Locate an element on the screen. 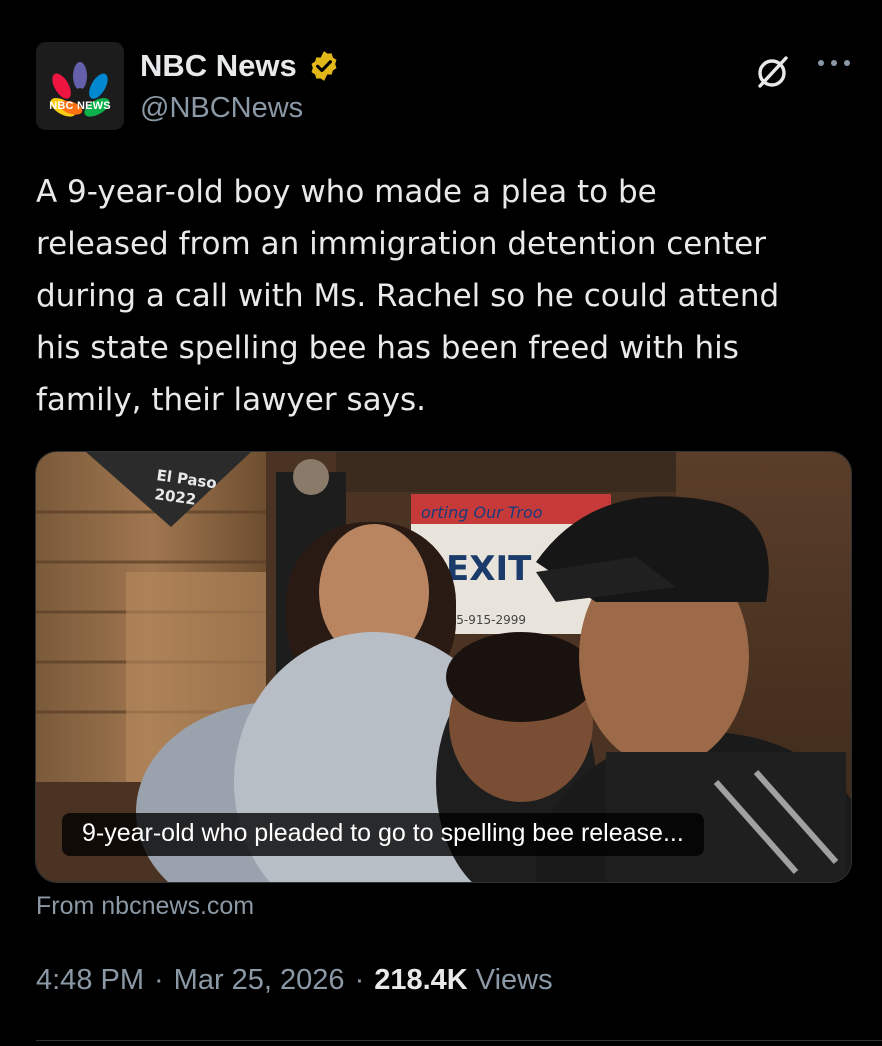  verified-badge-icon is located at coordinates (324, 66).